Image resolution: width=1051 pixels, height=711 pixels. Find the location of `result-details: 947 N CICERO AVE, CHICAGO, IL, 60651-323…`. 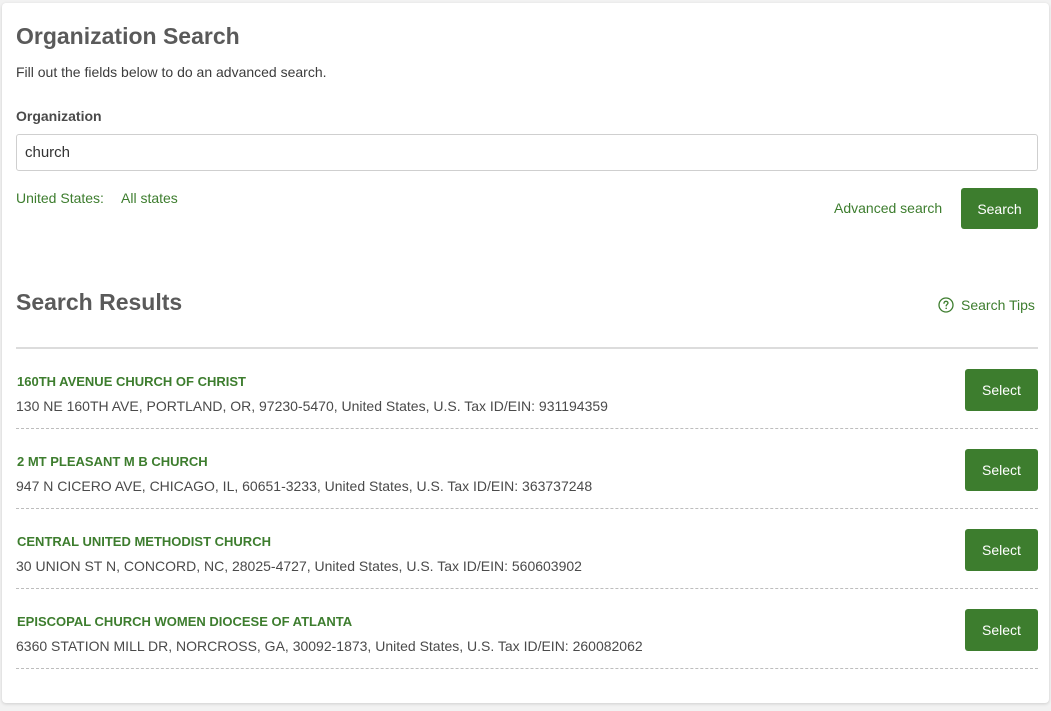

result-details: 947 N CICERO AVE, CHICAGO, IL, 60651-323… is located at coordinates (304, 486).